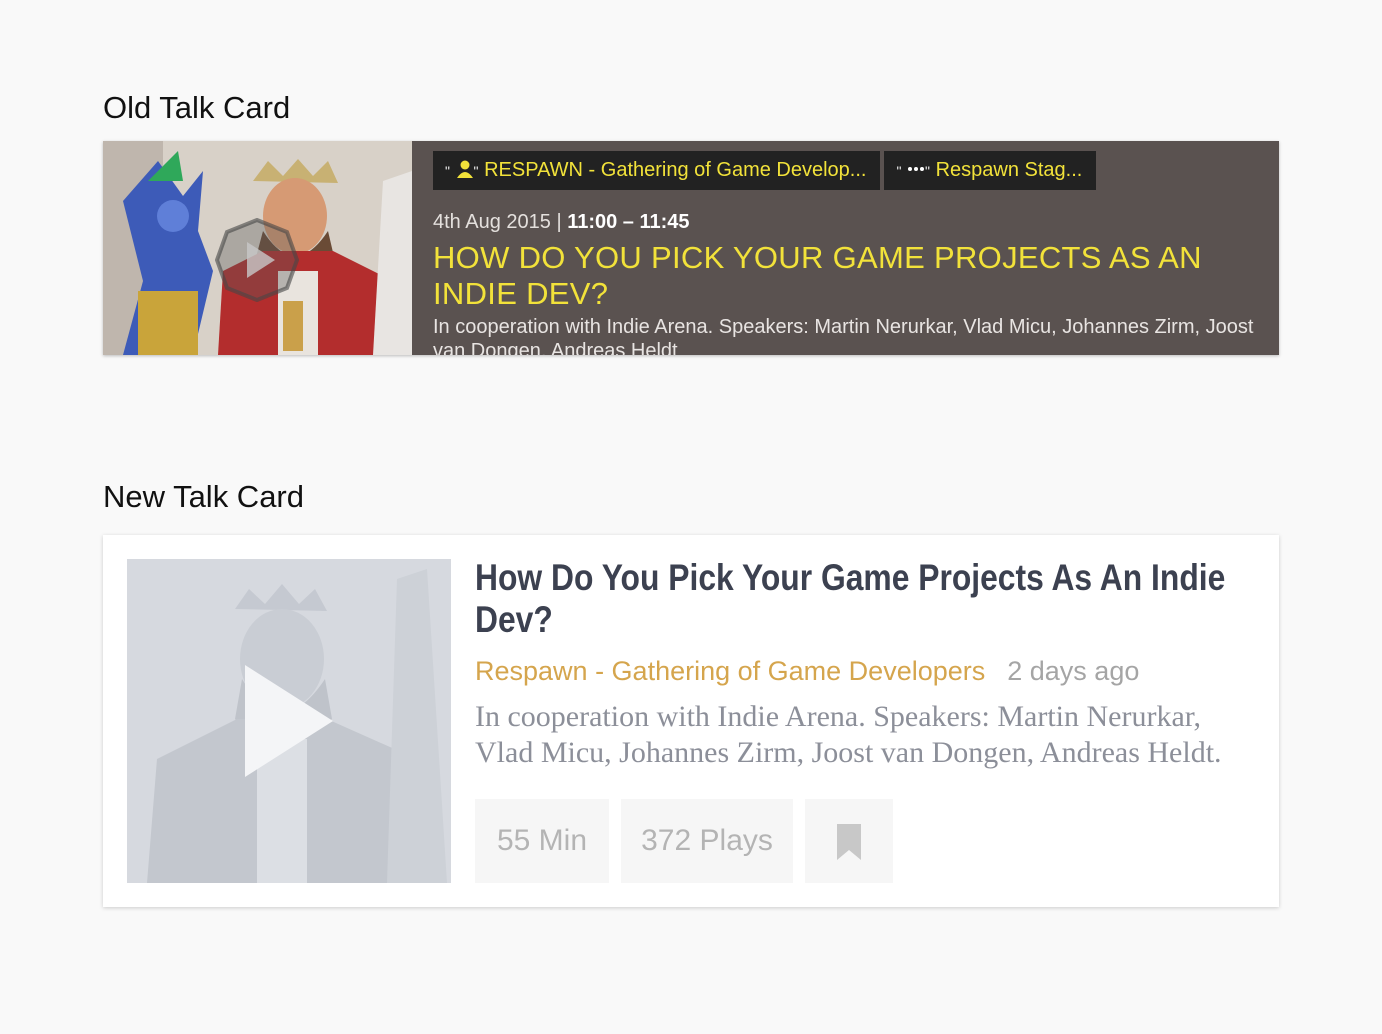  I want to click on talk-date: 4th Aug 2015 | 11:00 – 11:45, so click(846, 222).